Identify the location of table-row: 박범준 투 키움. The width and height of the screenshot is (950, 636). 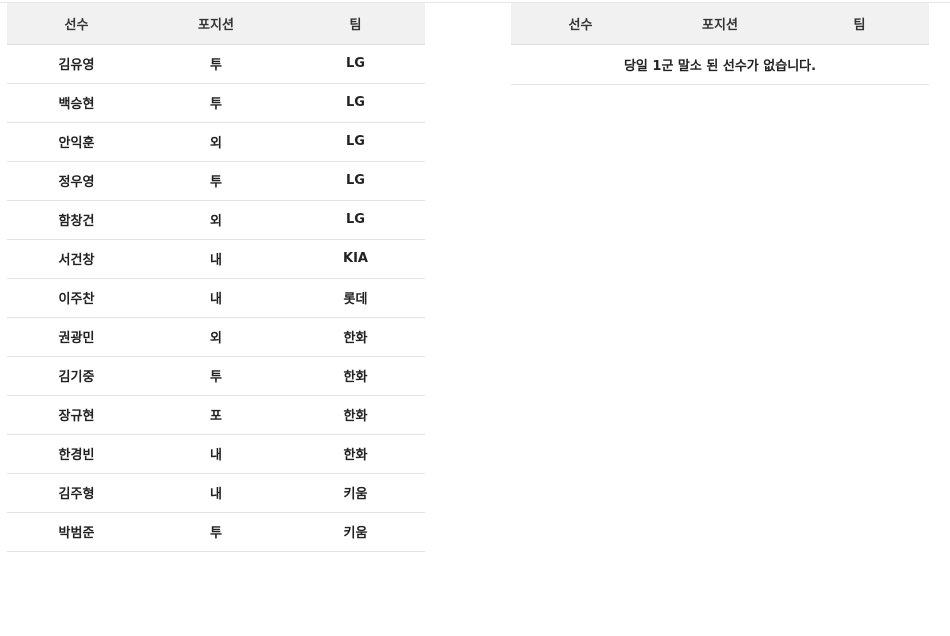
(216, 532).